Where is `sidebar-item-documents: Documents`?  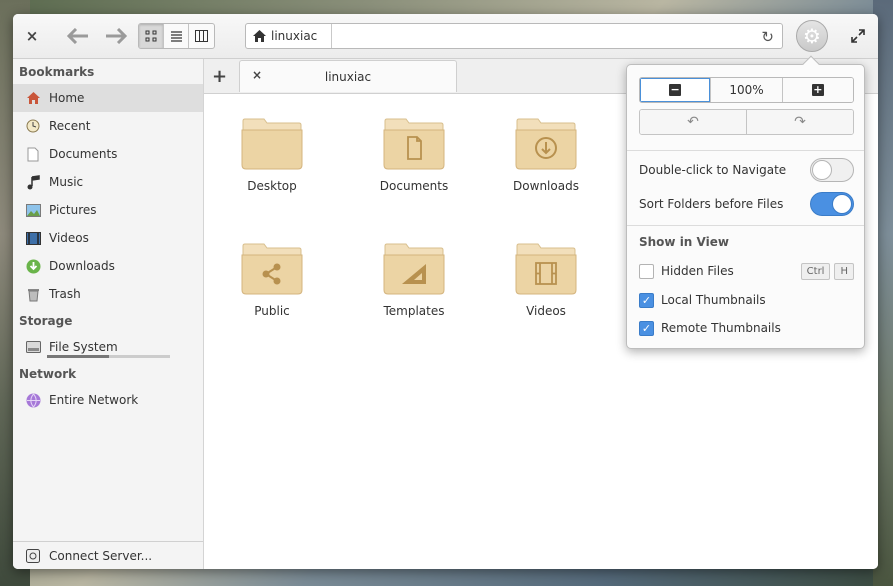
sidebar-item-documents: Documents is located at coordinates (108, 154).